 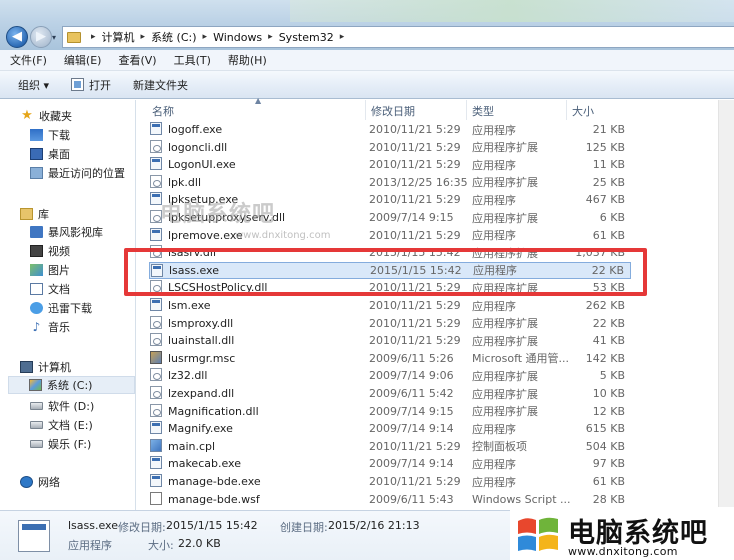 I want to click on file-size: 25 KB, so click(x=608, y=182).